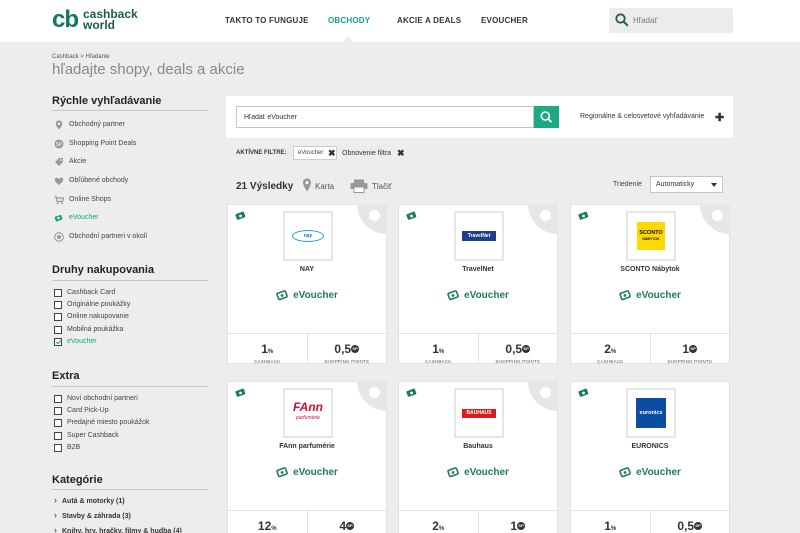 The height and width of the screenshot is (533, 800). What do you see at coordinates (58, 341) in the screenshot?
I see `checkbox-checked` at bounding box center [58, 341].